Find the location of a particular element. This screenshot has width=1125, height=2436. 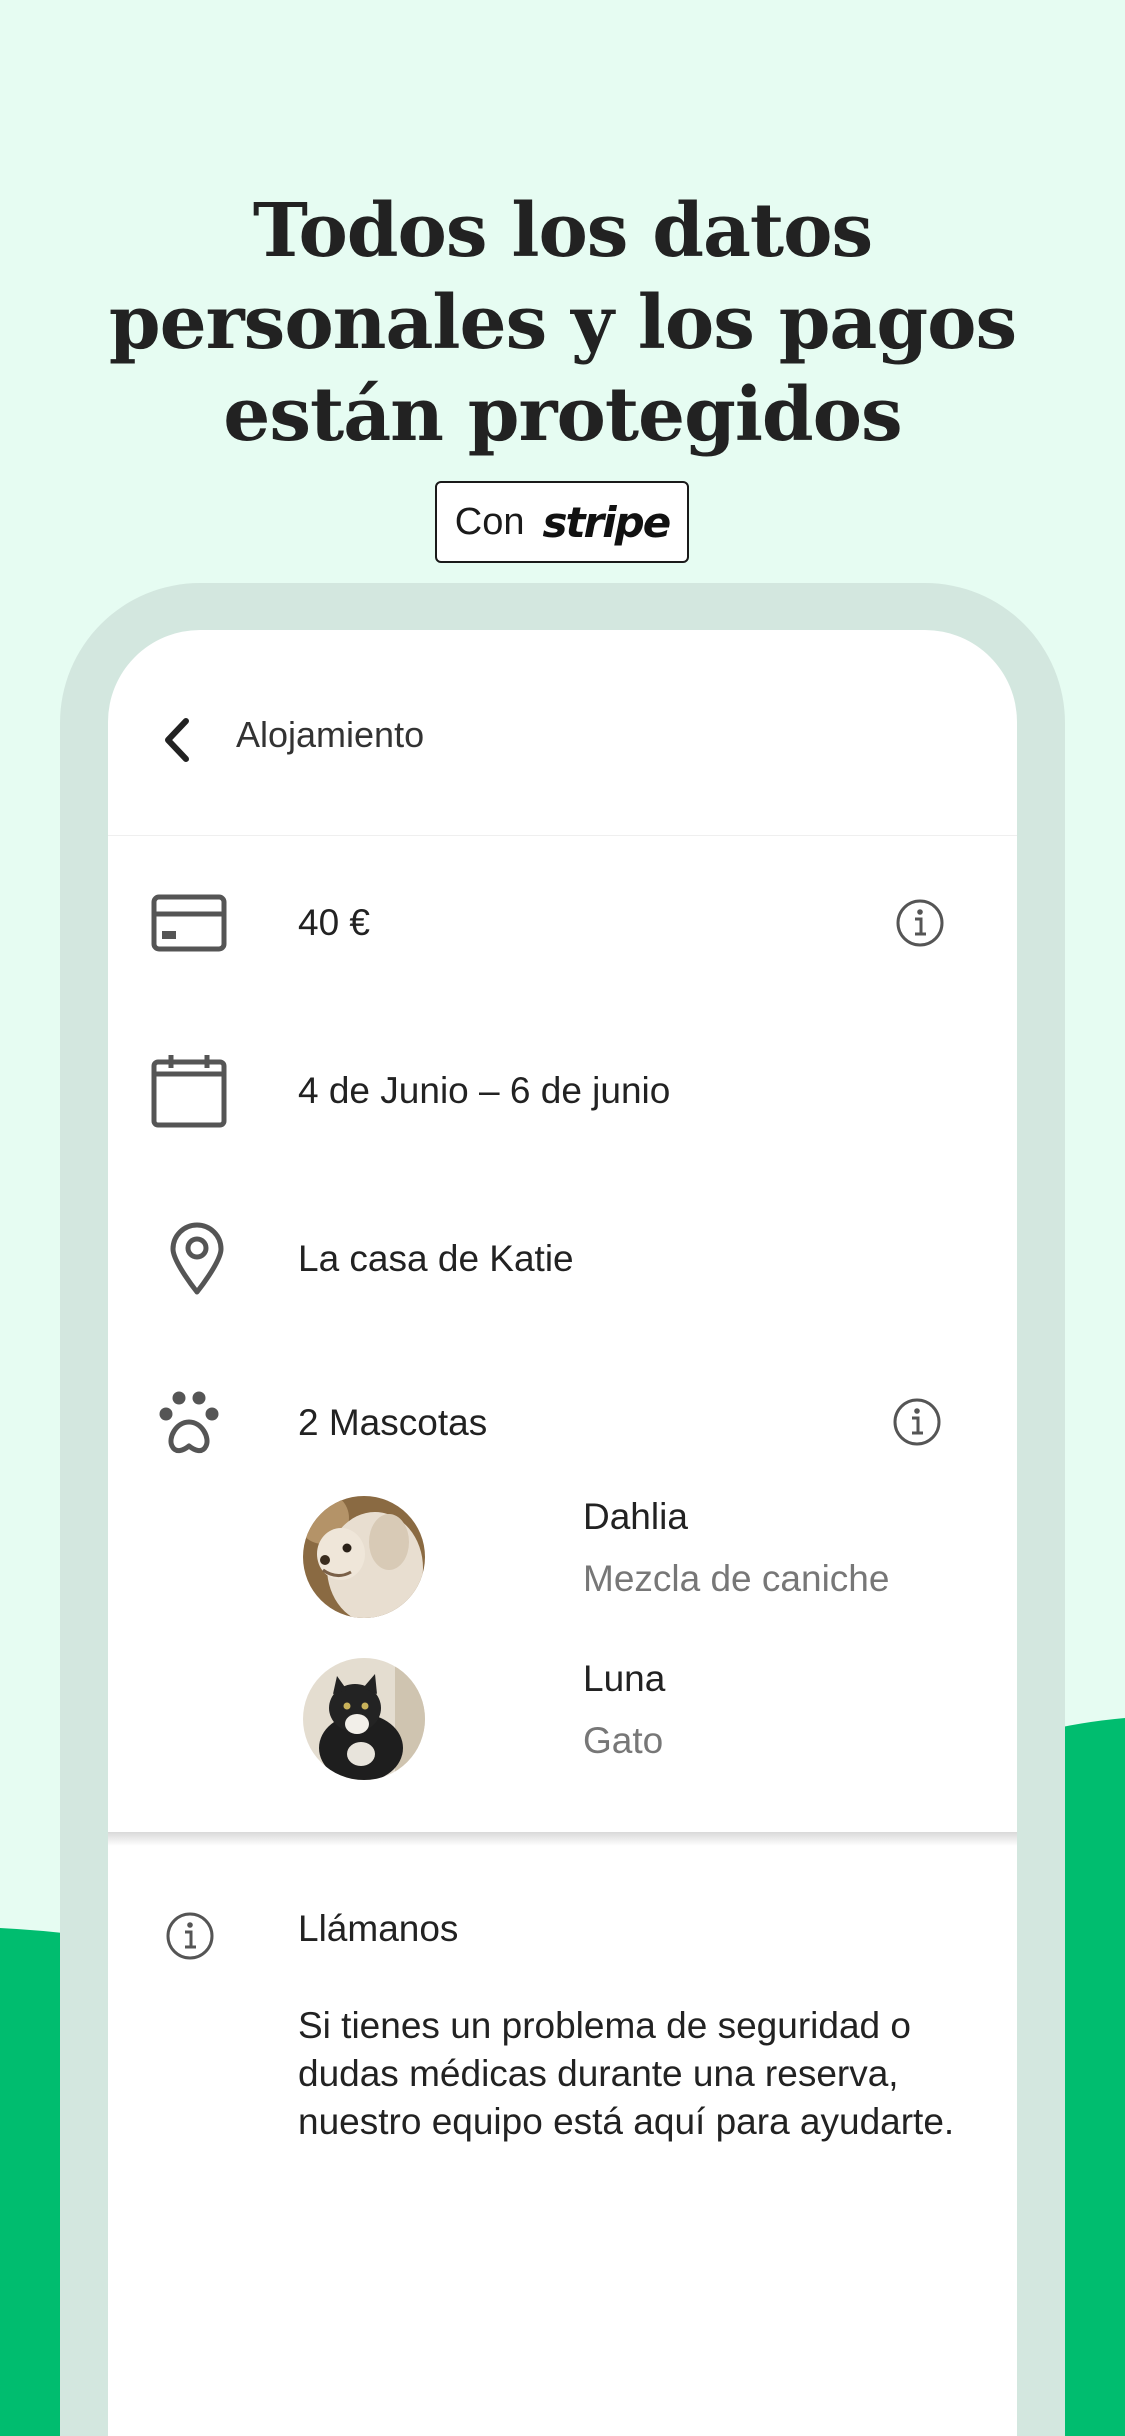

stripe-logo: stripe is located at coordinates (606, 522).